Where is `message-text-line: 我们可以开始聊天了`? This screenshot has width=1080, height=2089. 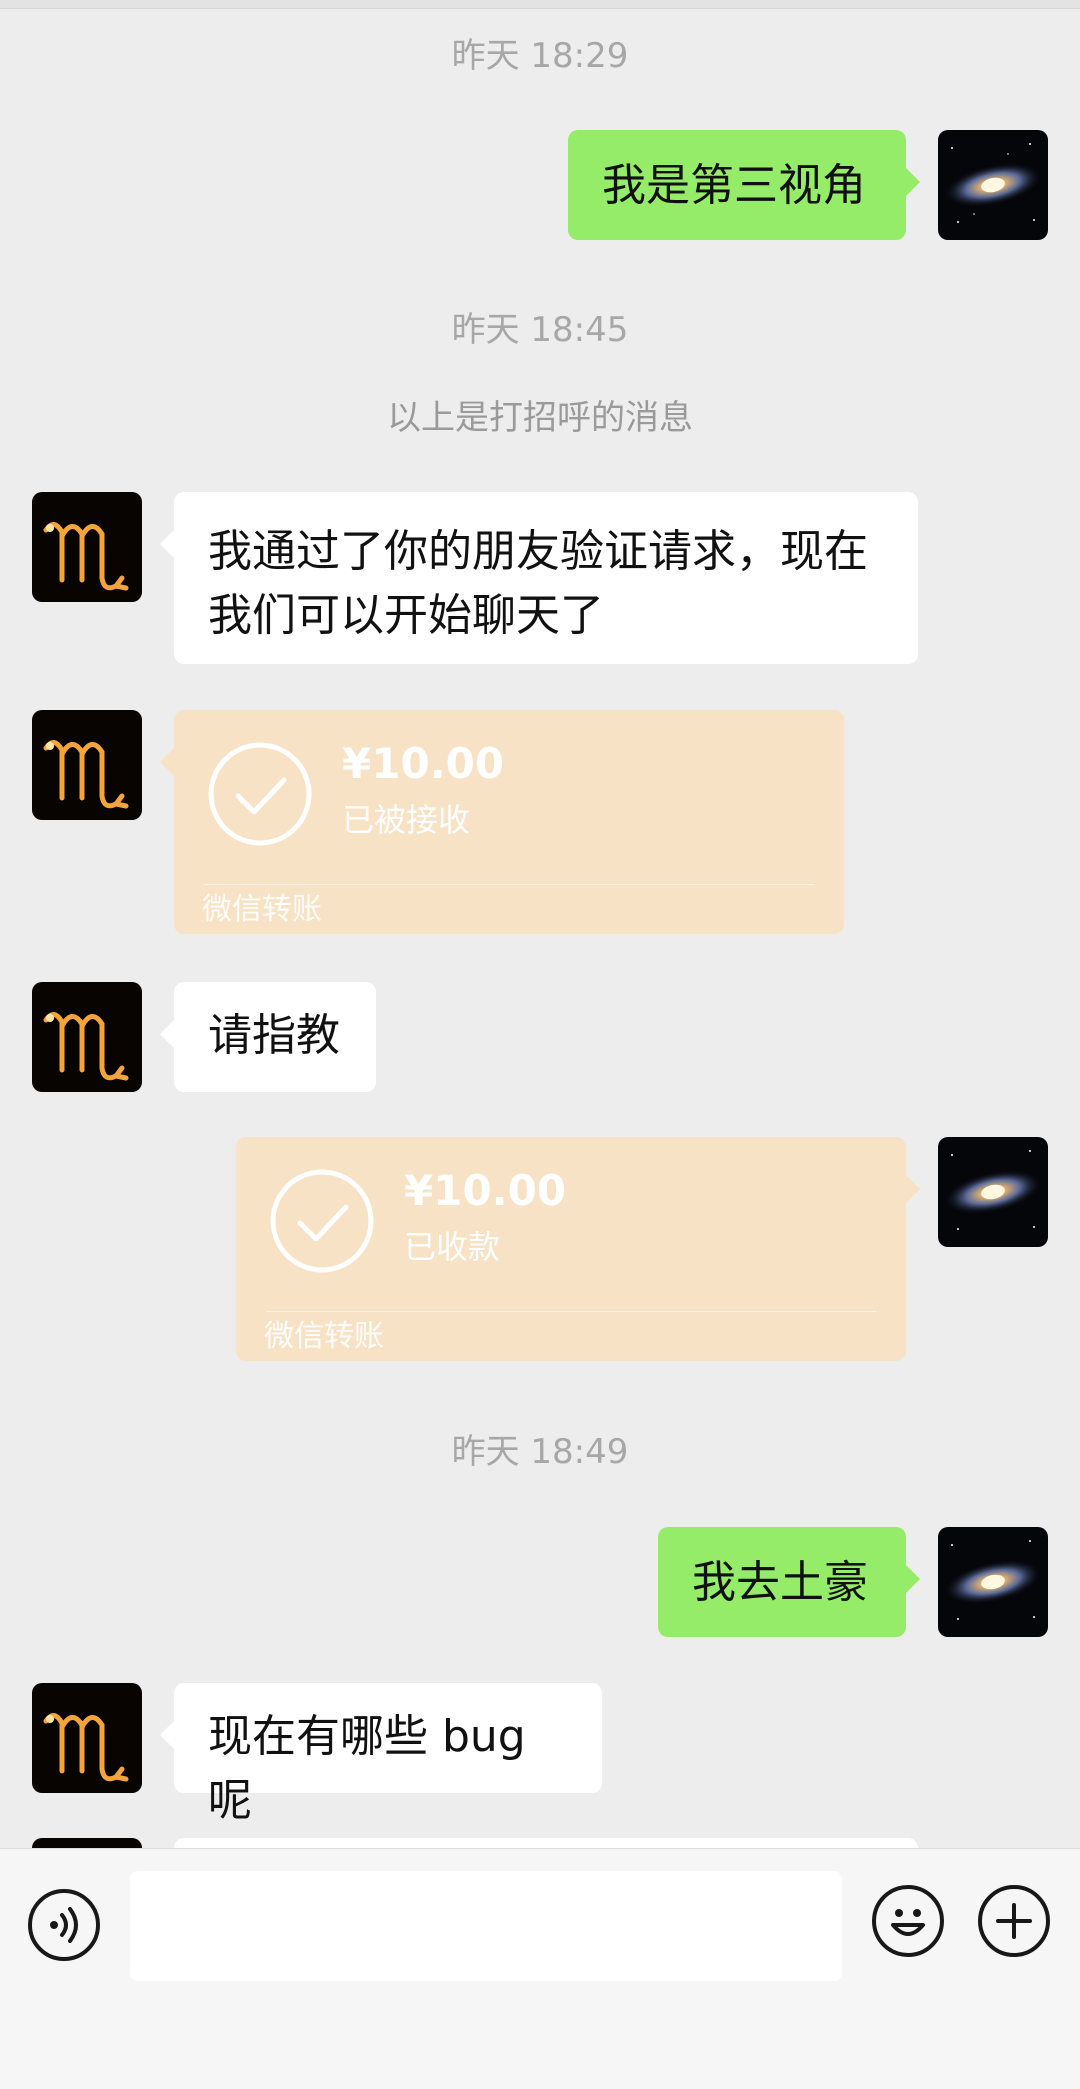
message-text-line: 我们可以开始聊天了 is located at coordinates (406, 615).